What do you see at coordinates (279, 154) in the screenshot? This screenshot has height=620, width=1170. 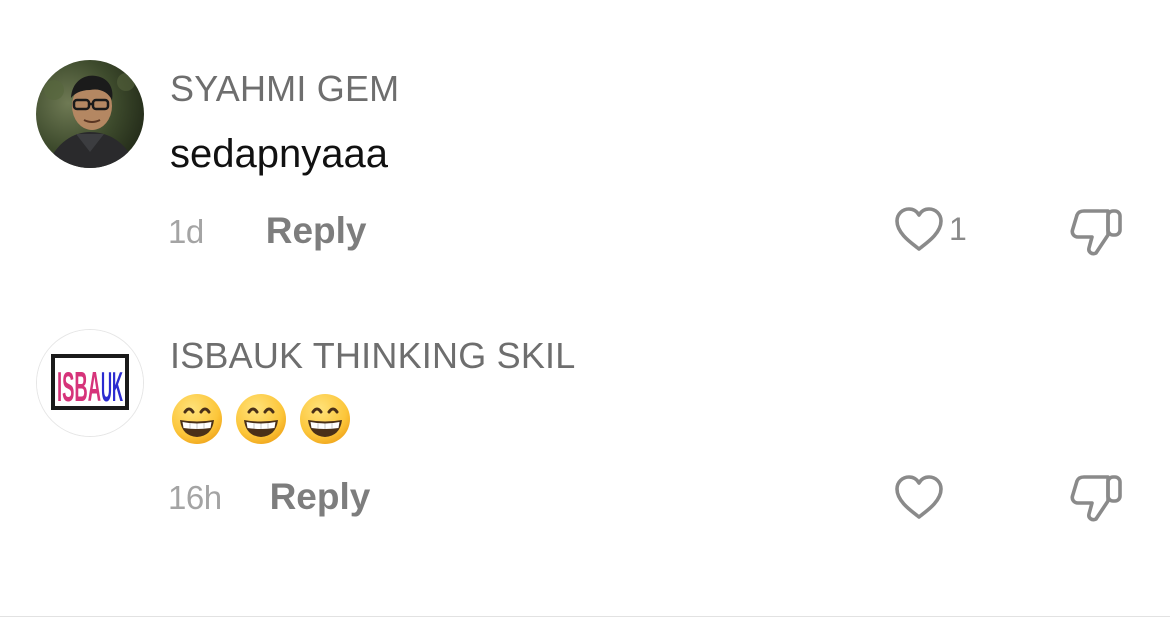 I see `comment-text: sedapnyaaa` at bounding box center [279, 154].